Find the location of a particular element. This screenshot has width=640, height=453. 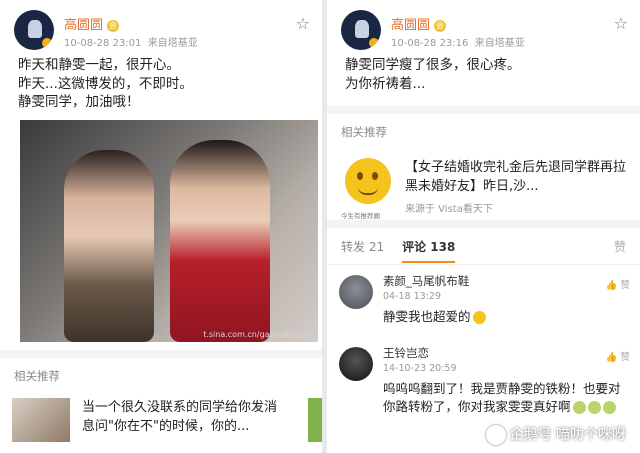

thumbnail-caption: 今生有推荐圈 is located at coordinates (360, 216).